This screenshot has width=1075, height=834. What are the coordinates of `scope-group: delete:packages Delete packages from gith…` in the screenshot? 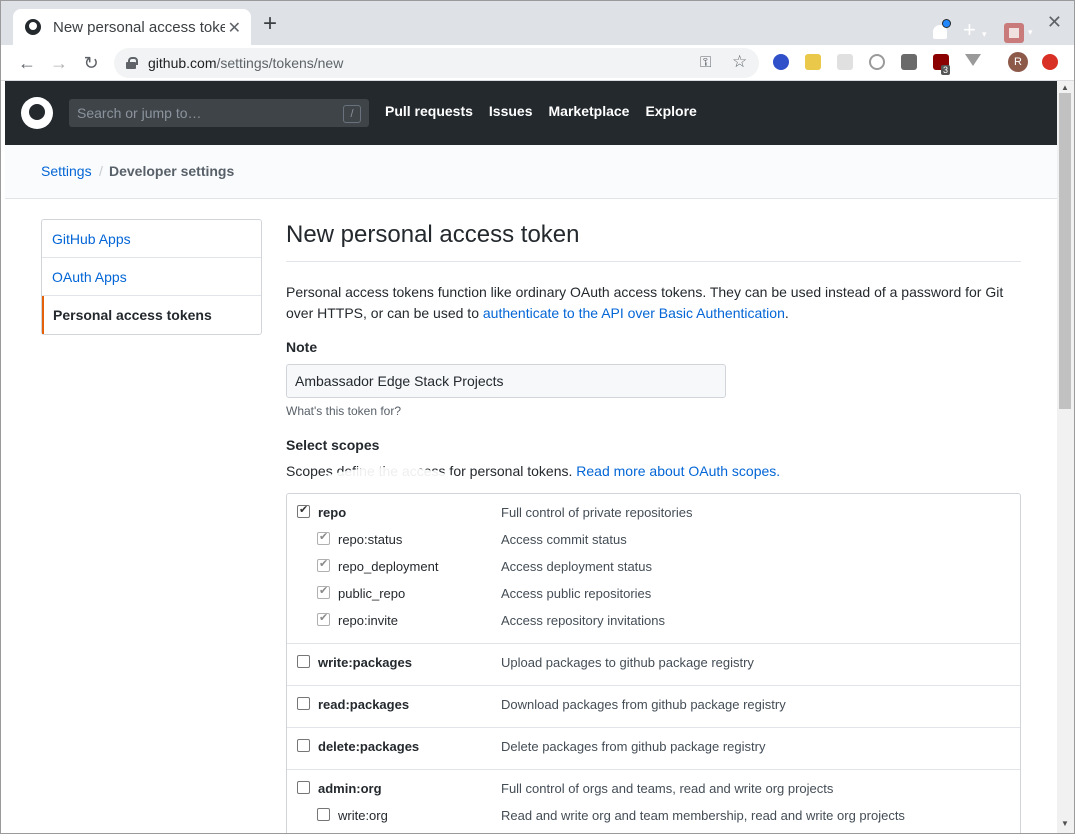 It's located at (653, 749).